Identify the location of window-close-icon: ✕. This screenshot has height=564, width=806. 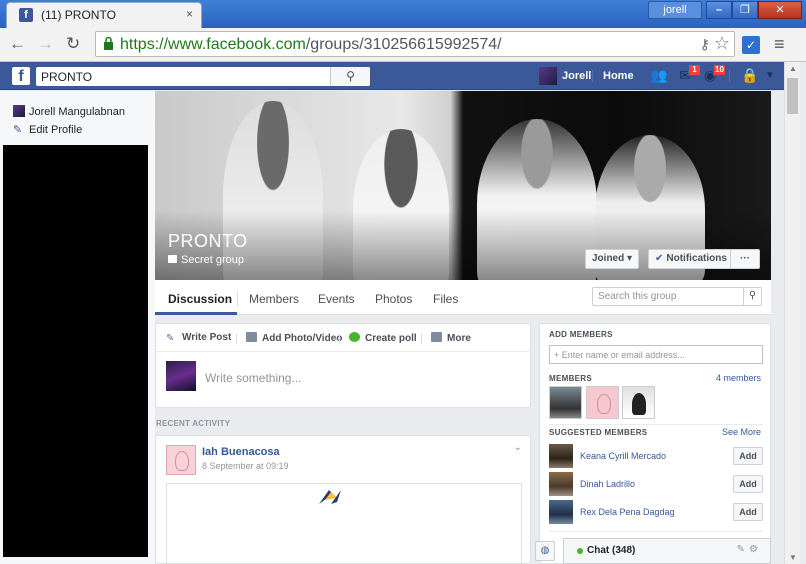
(780, 10).